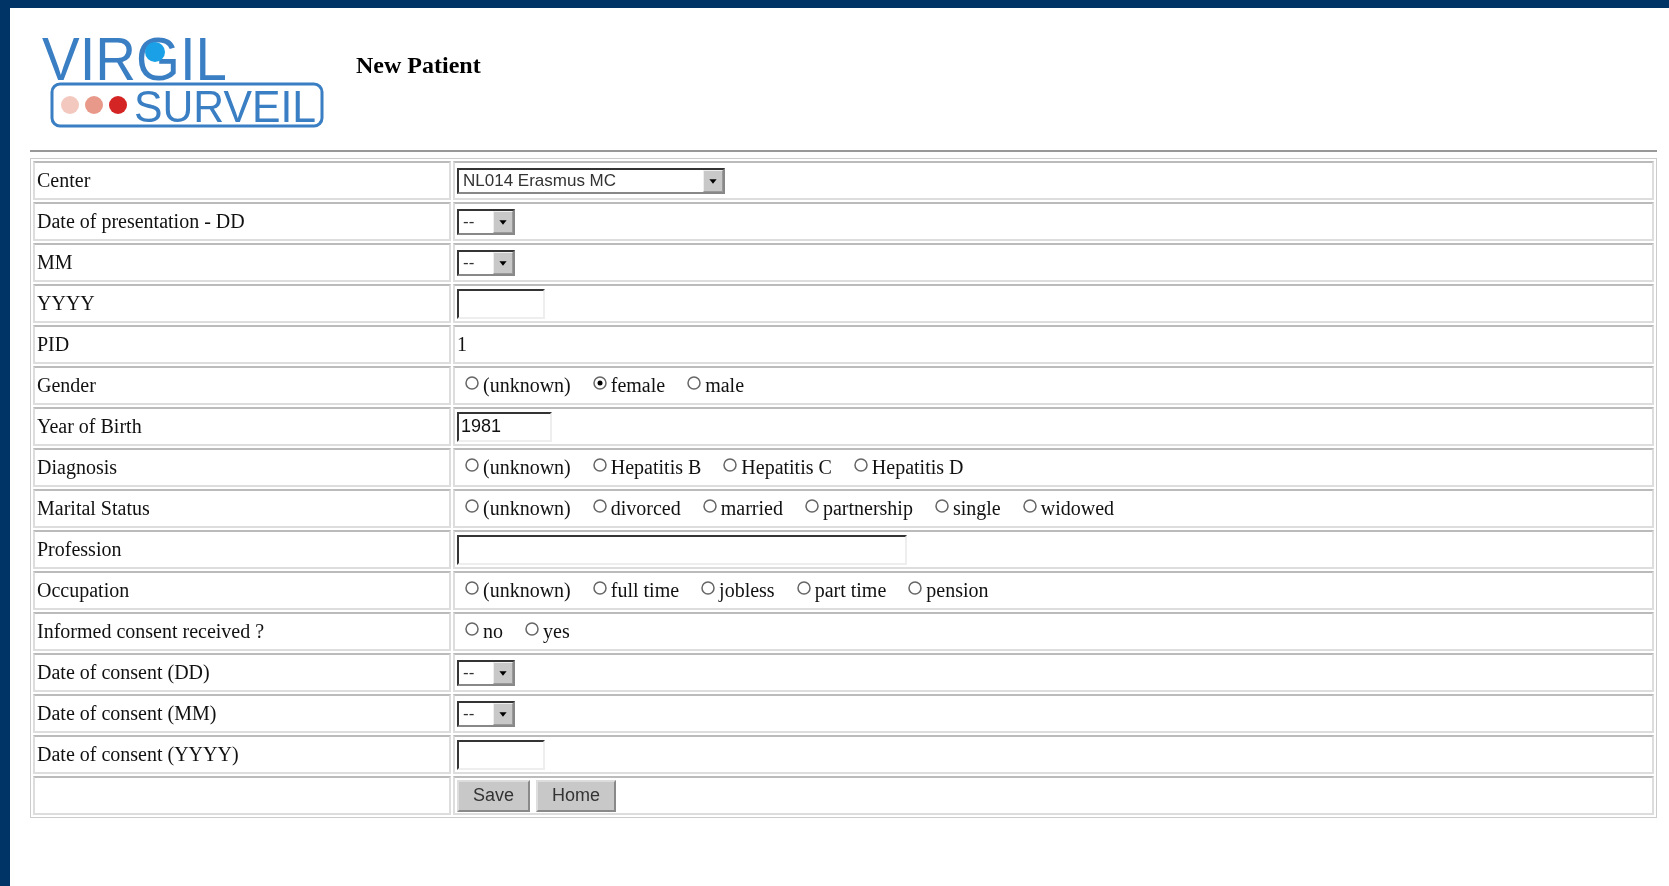 Image resolution: width=1669 pixels, height=886 pixels. I want to click on field-label: YYYY, so click(66, 303).